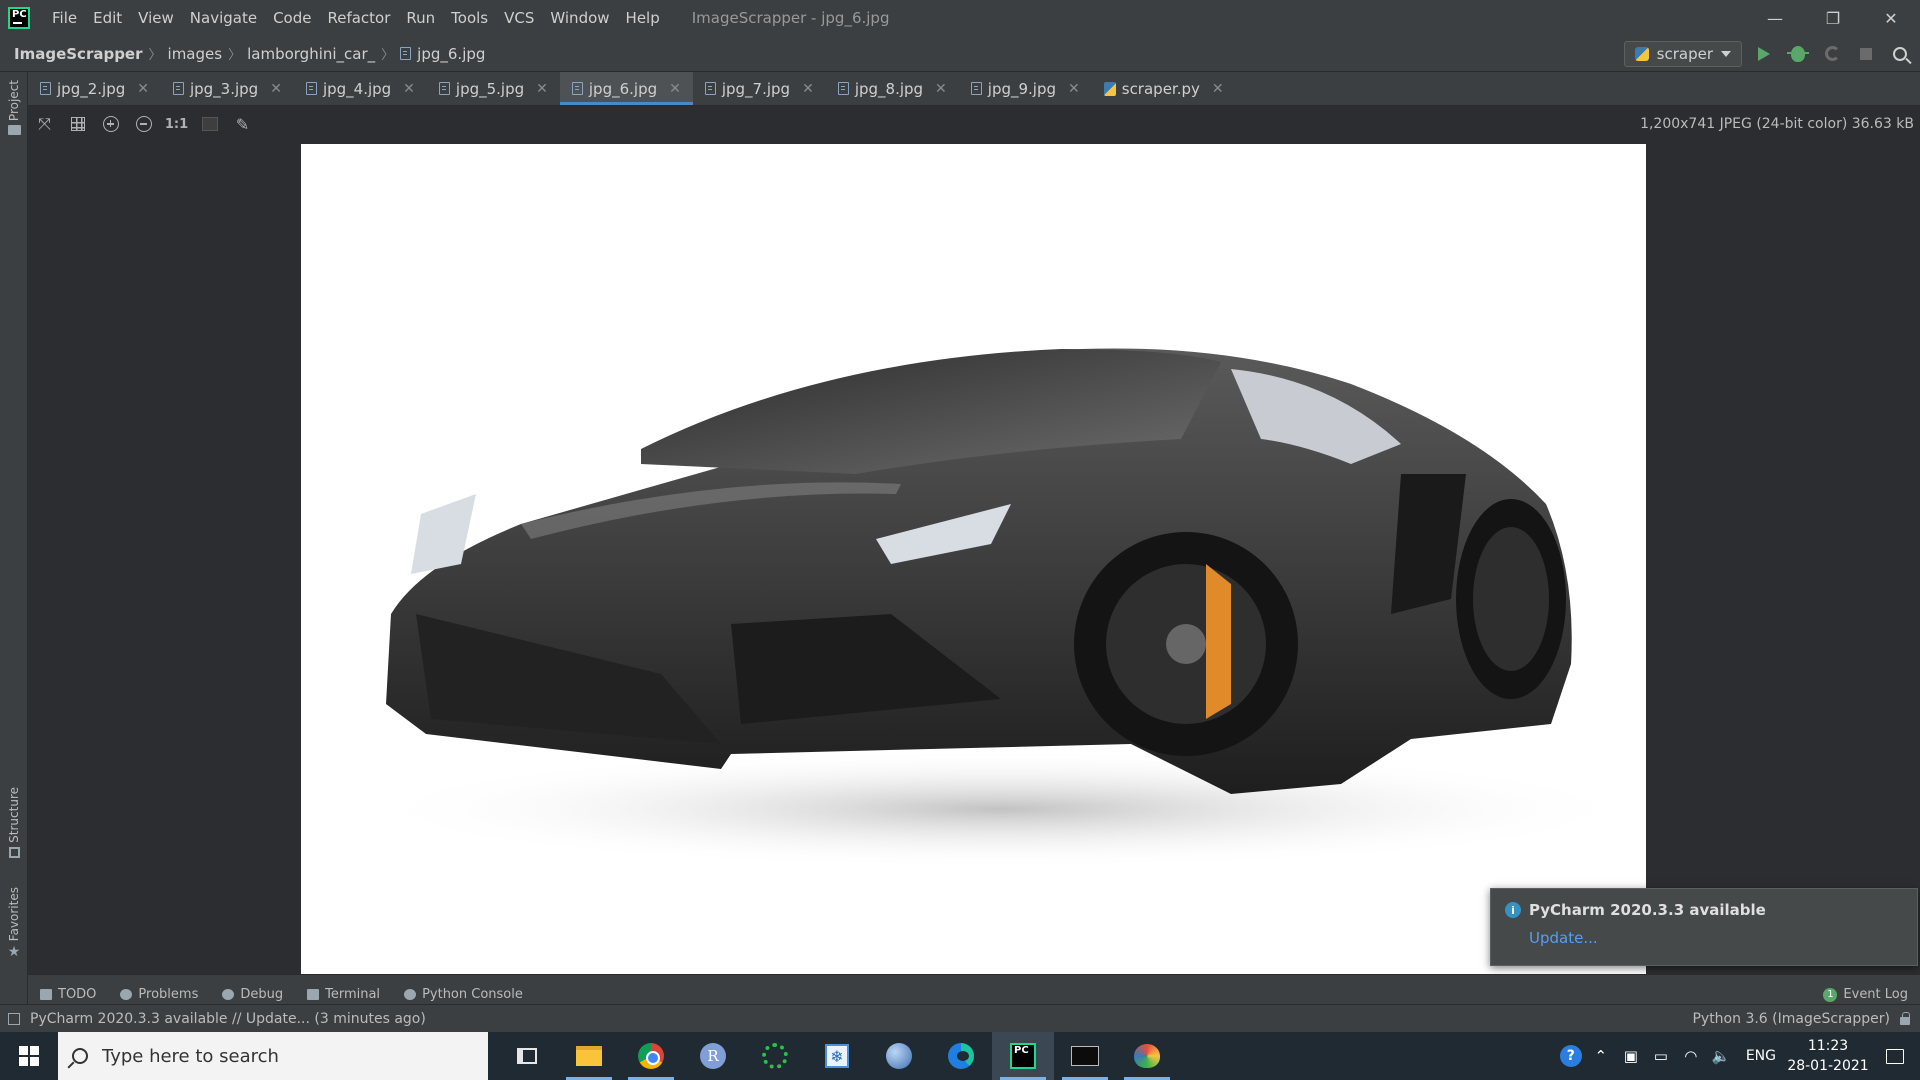 The image size is (1920, 1080). I want to click on chrome-button, so click(651, 1056).